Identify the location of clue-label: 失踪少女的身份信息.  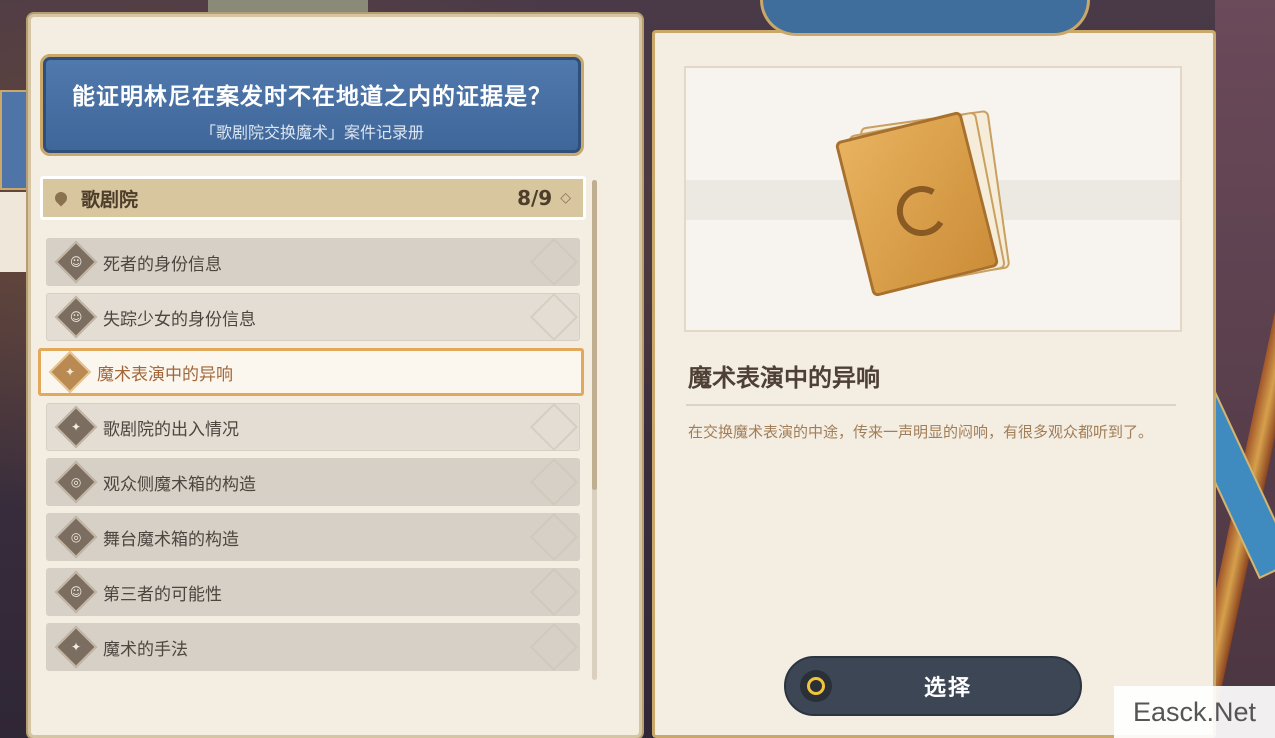
(179, 319).